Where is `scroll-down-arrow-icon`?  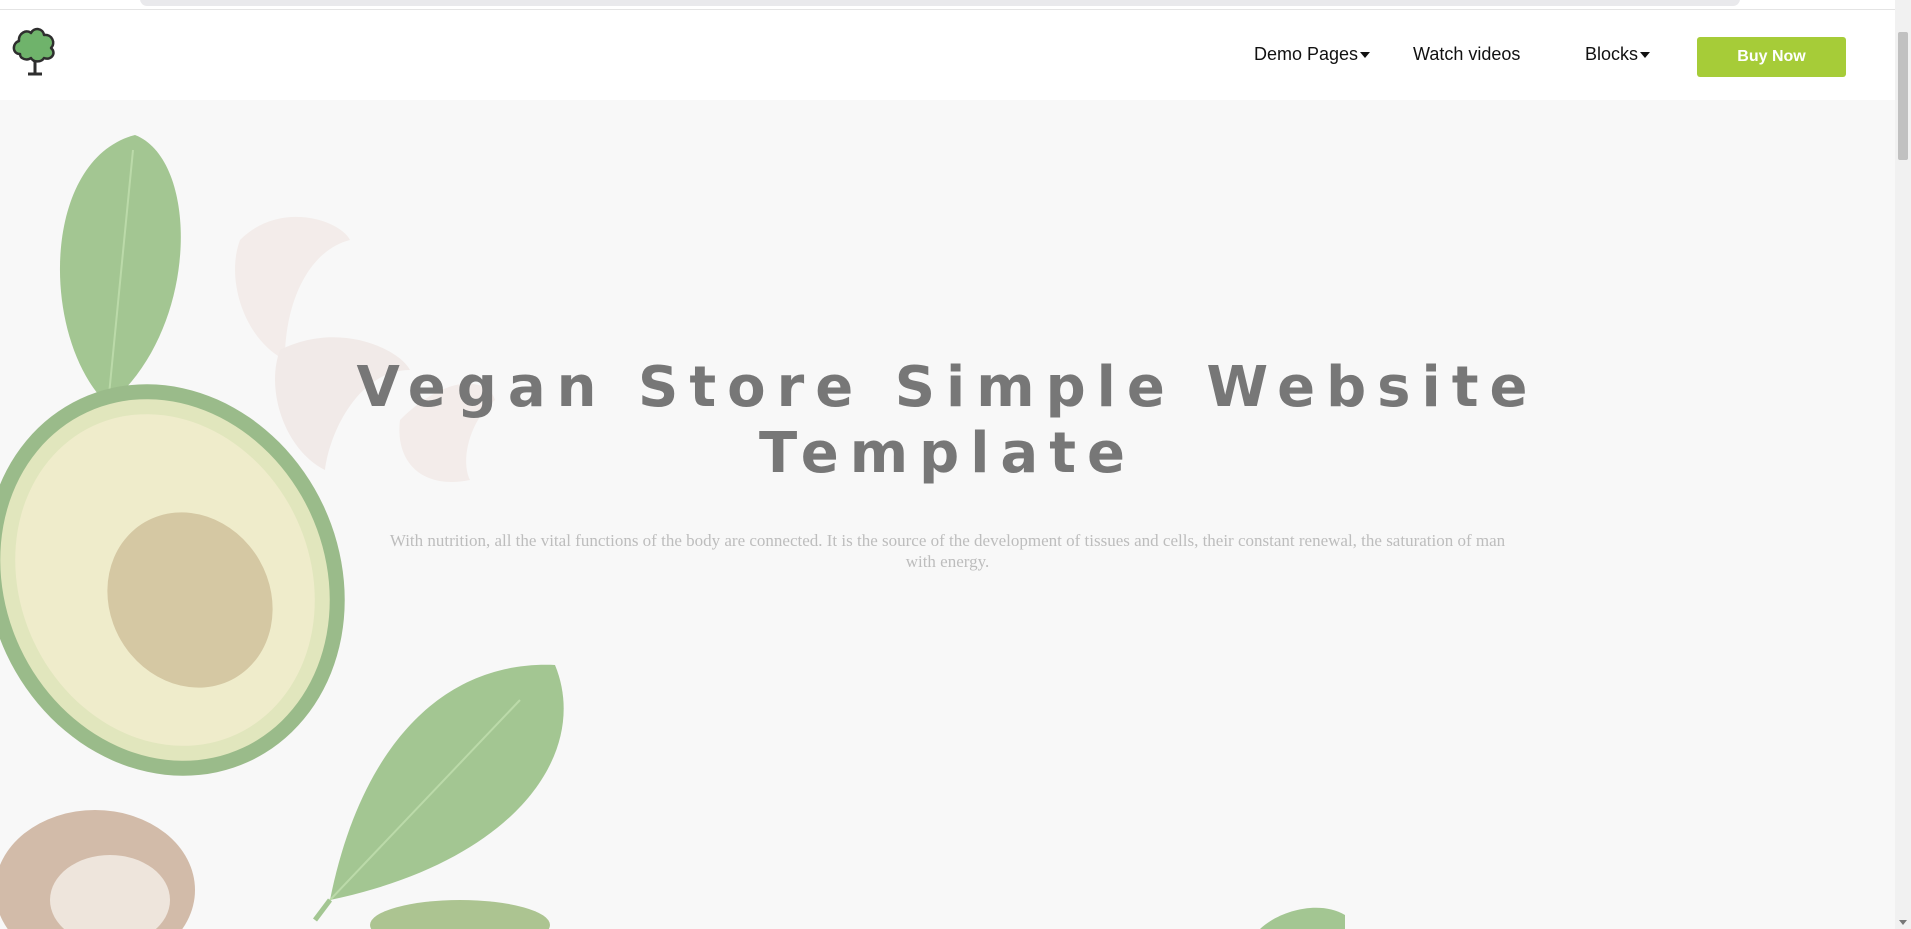
scroll-down-arrow-icon is located at coordinates (1903, 922).